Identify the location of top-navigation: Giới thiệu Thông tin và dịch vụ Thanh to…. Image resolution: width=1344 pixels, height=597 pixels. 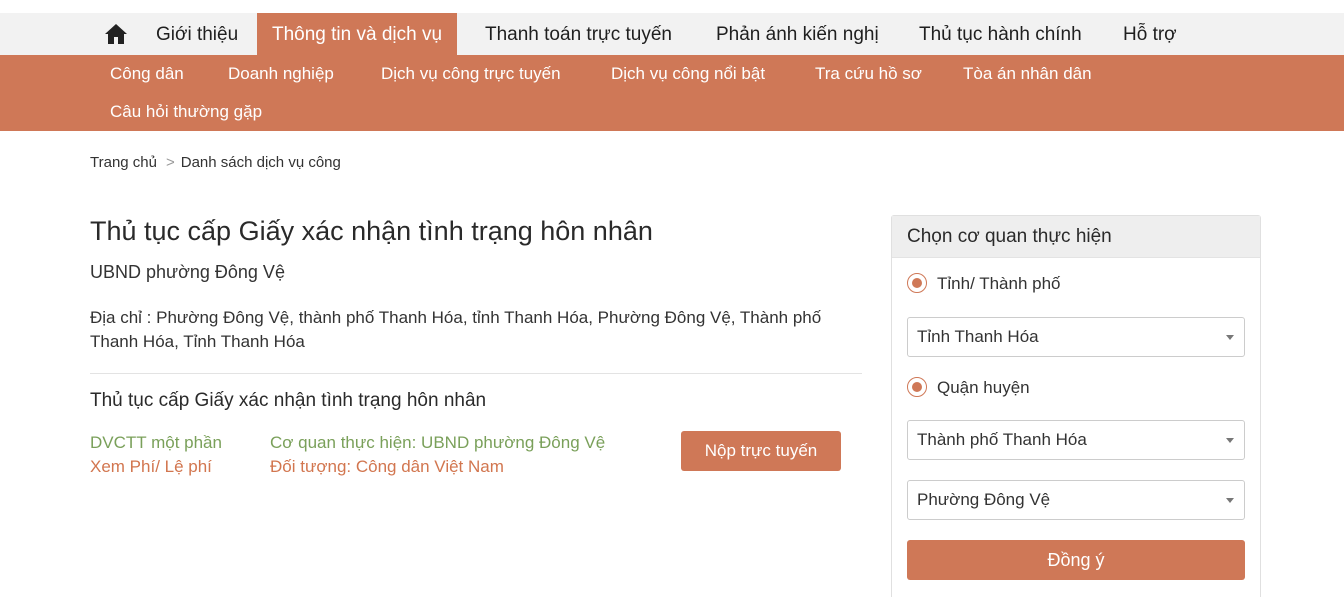
(672, 34).